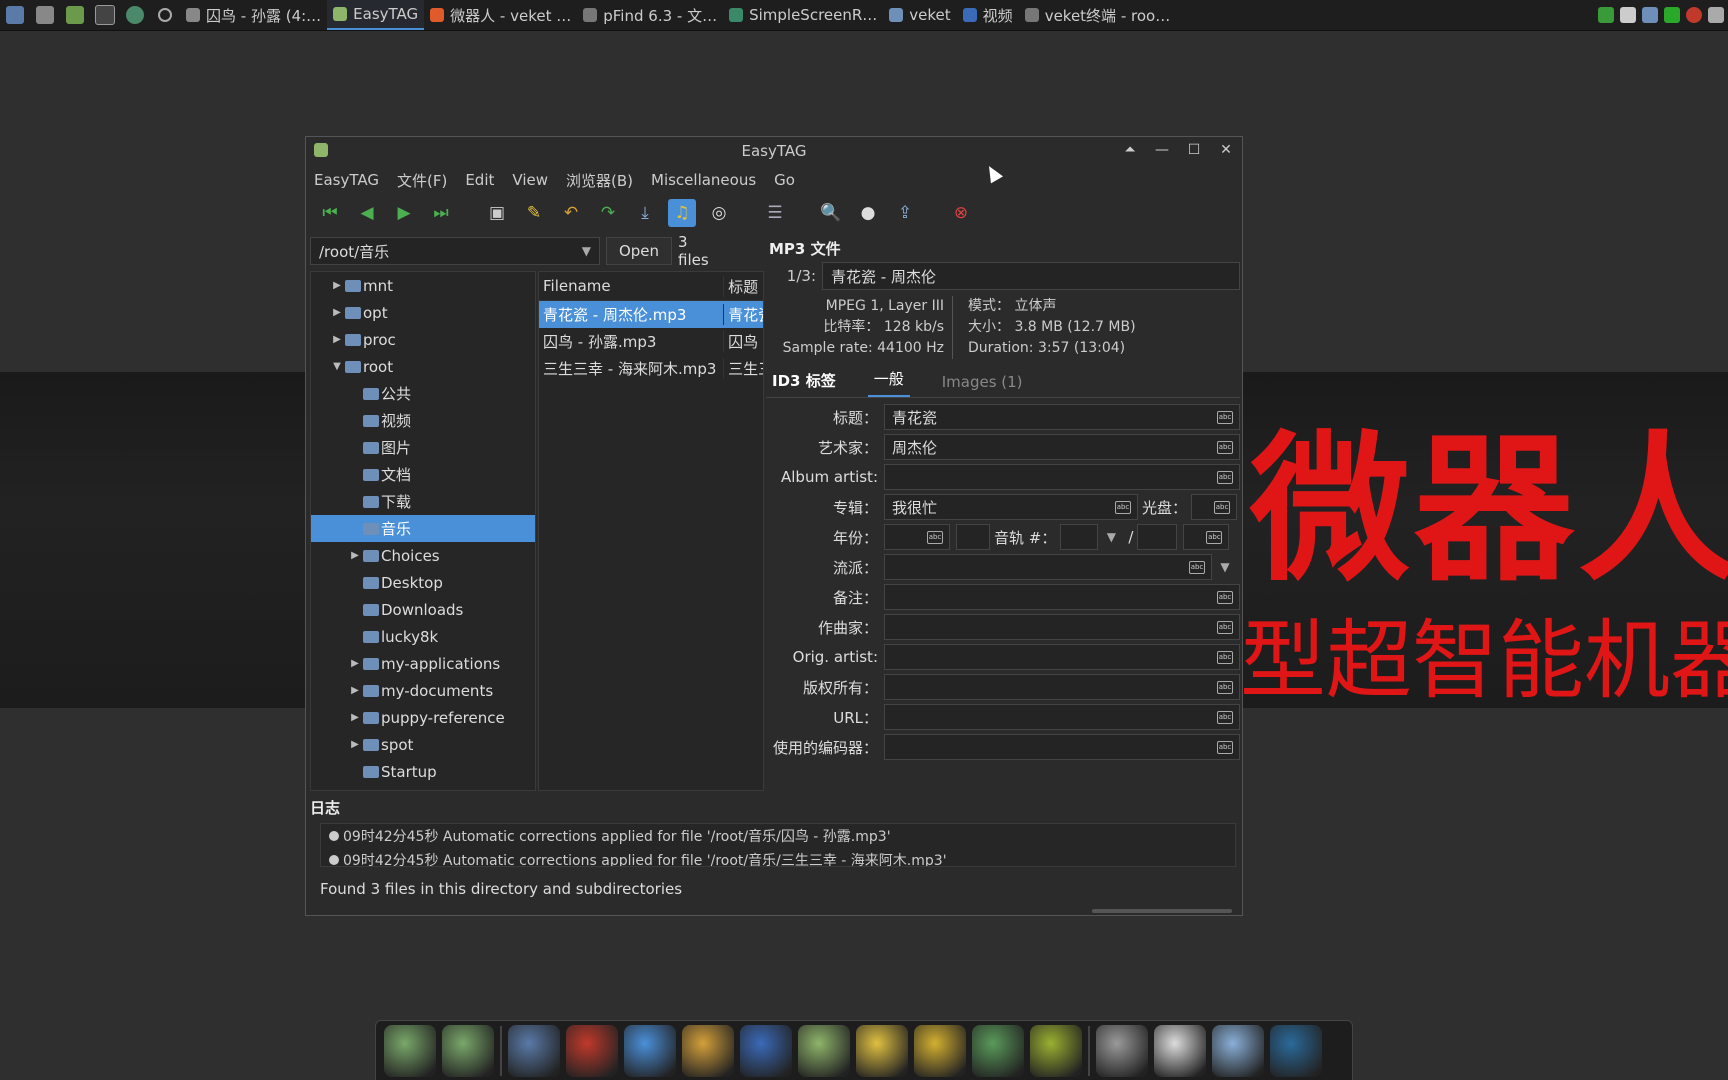  I want to click on tree-item: 文档, so click(423, 474).